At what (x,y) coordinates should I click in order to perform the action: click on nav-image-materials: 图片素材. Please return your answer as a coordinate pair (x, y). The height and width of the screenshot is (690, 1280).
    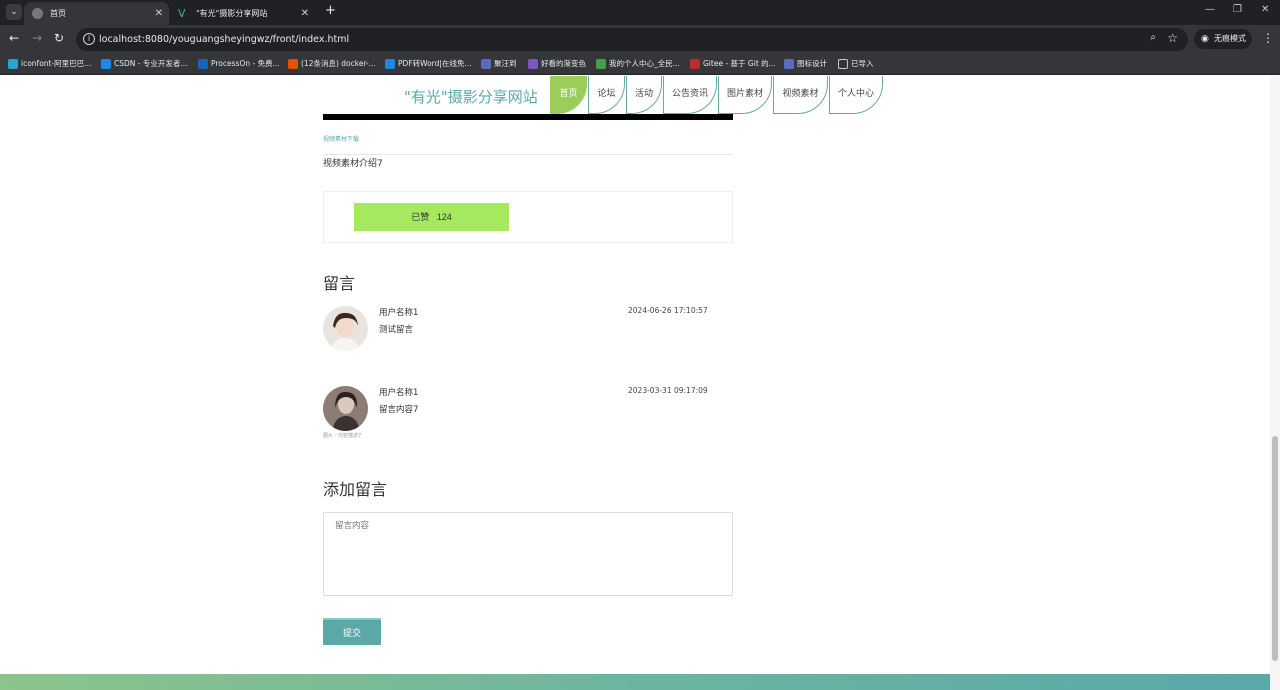
    Looking at the image, I should click on (745, 95).